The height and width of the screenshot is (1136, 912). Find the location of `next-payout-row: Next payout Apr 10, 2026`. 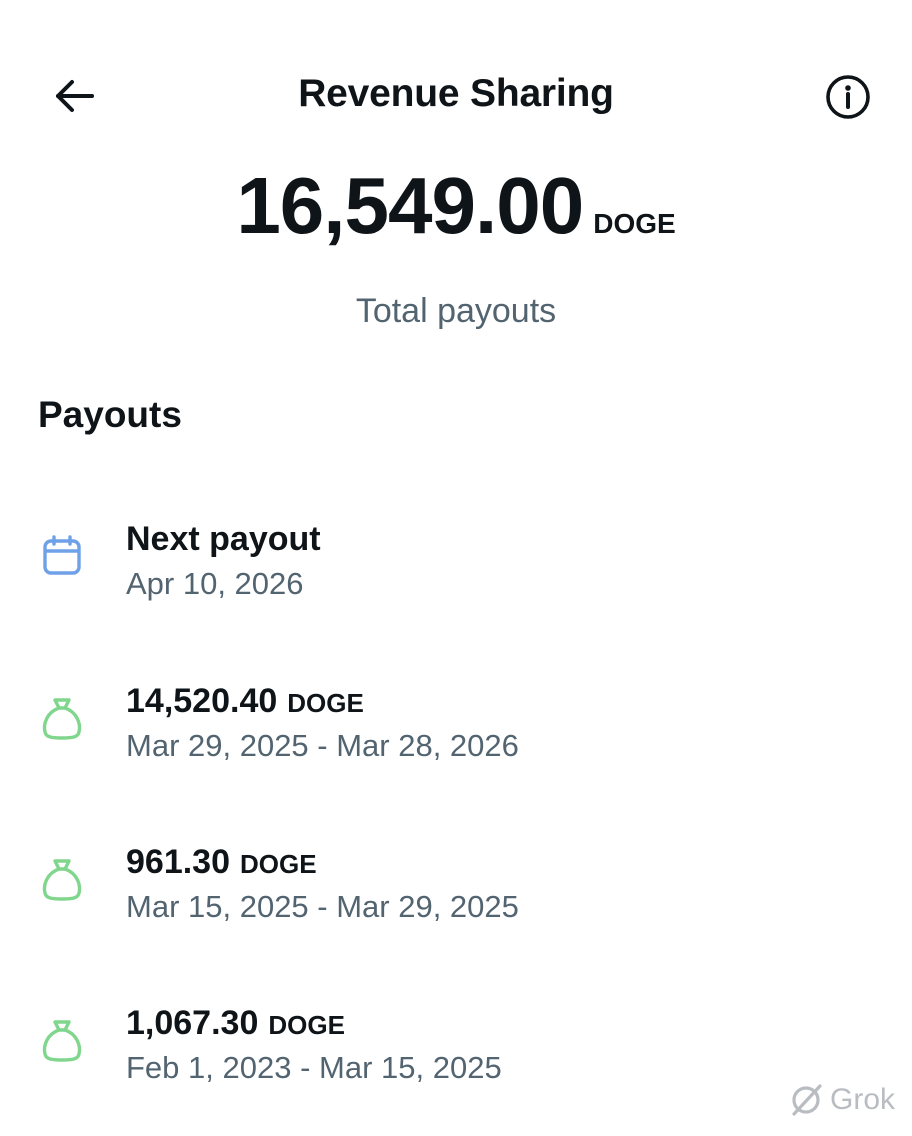

next-payout-row: Next payout Apr 10, 2026 is located at coordinates (456, 570).